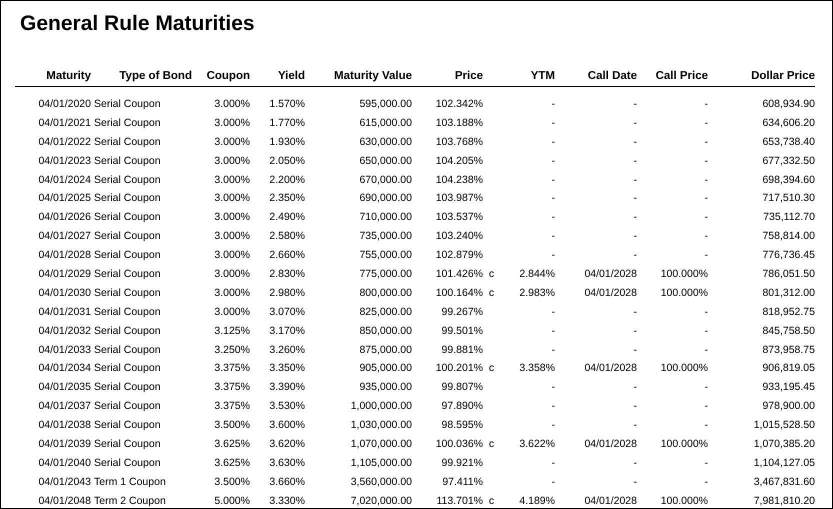  What do you see at coordinates (788, 122) in the screenshot?
I see `table-cell: 634,606.20` at bounding box center [788, 122].